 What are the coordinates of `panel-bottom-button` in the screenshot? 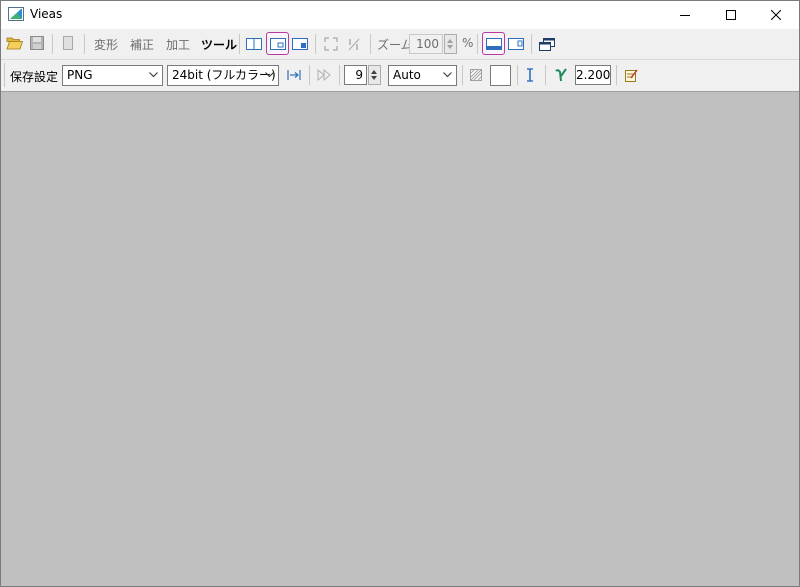 It's located at (493, 43).